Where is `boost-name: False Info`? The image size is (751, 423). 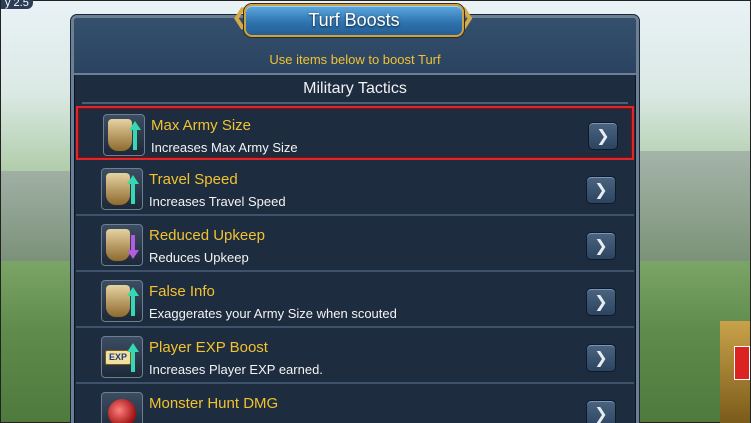 boost-name: False Info is located at coordinates (182, 291).